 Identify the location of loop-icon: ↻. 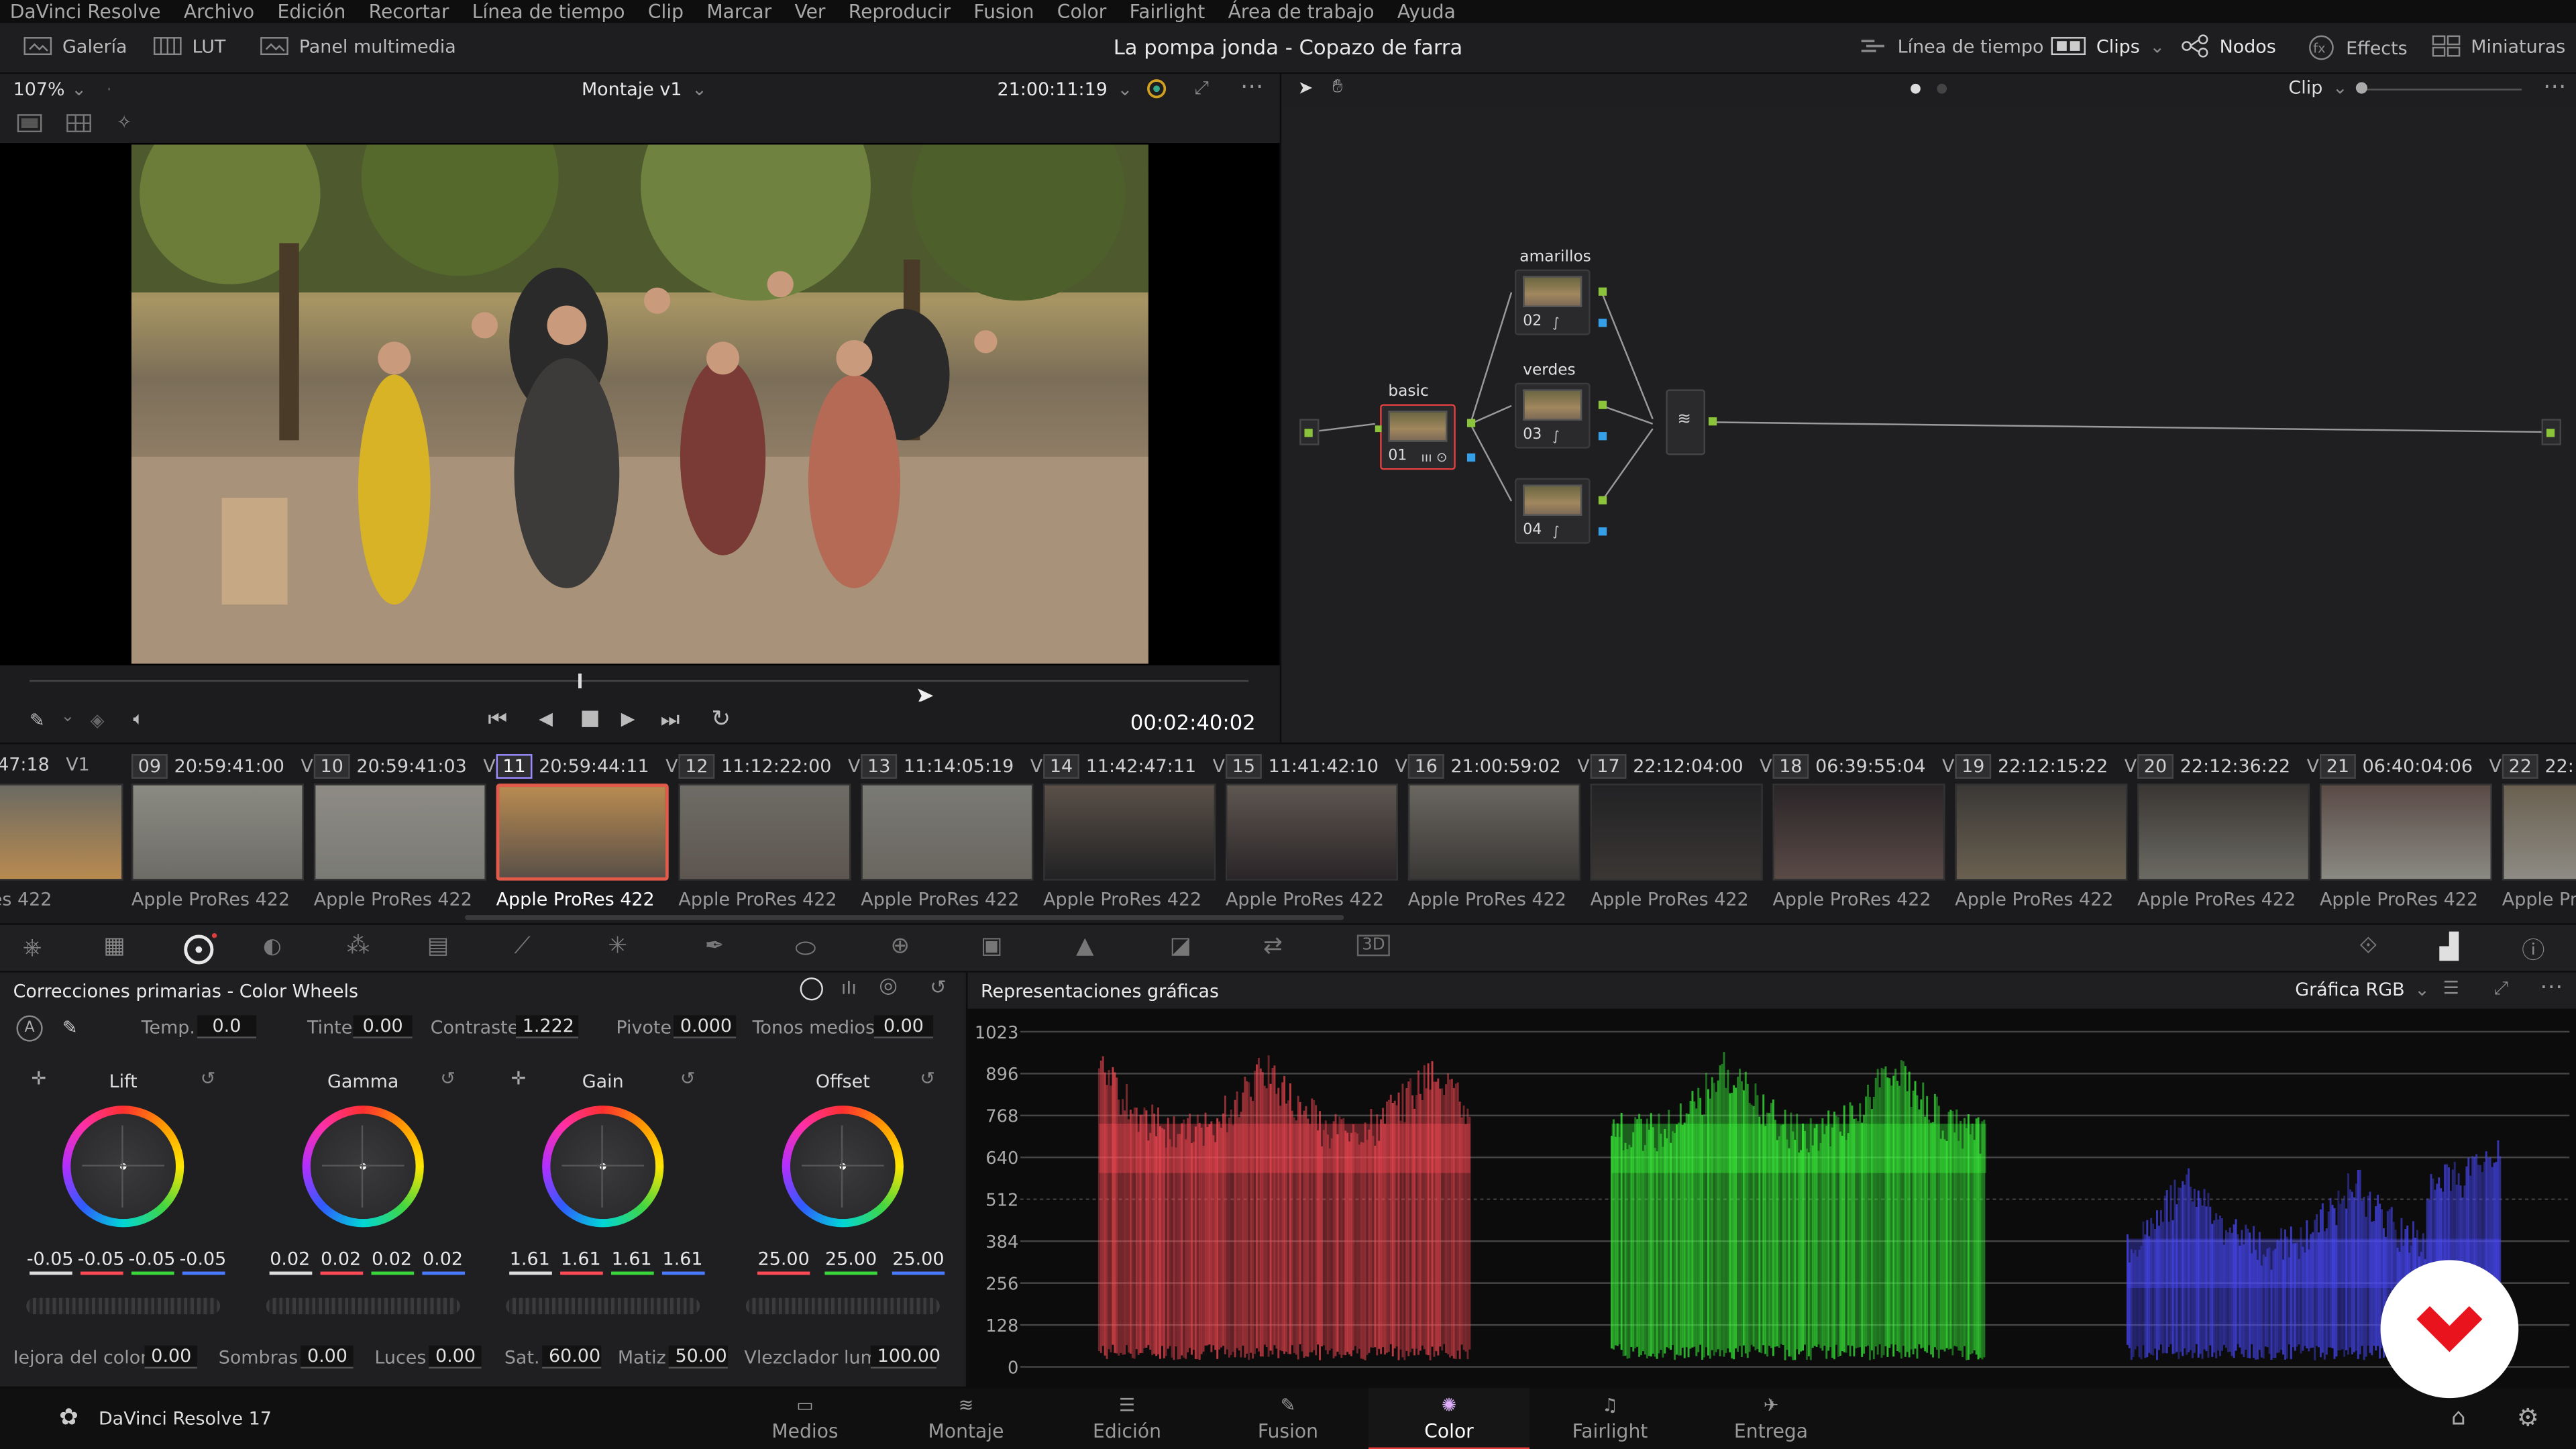
(721, 719).